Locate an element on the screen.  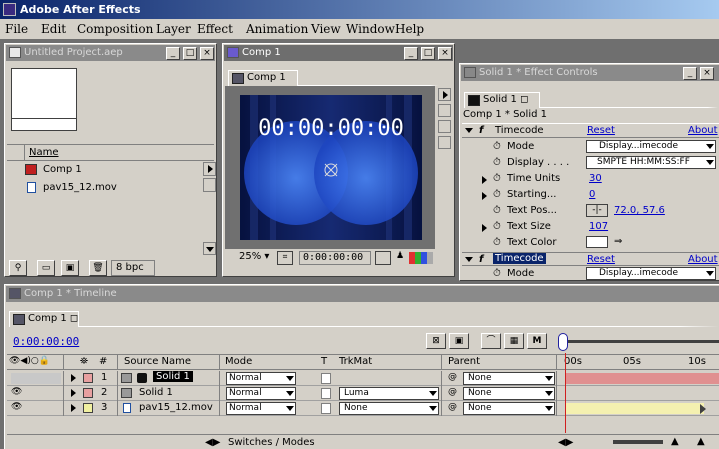
zoom-toggle-icon: ◀▶ is located at coordinates (565, 442).